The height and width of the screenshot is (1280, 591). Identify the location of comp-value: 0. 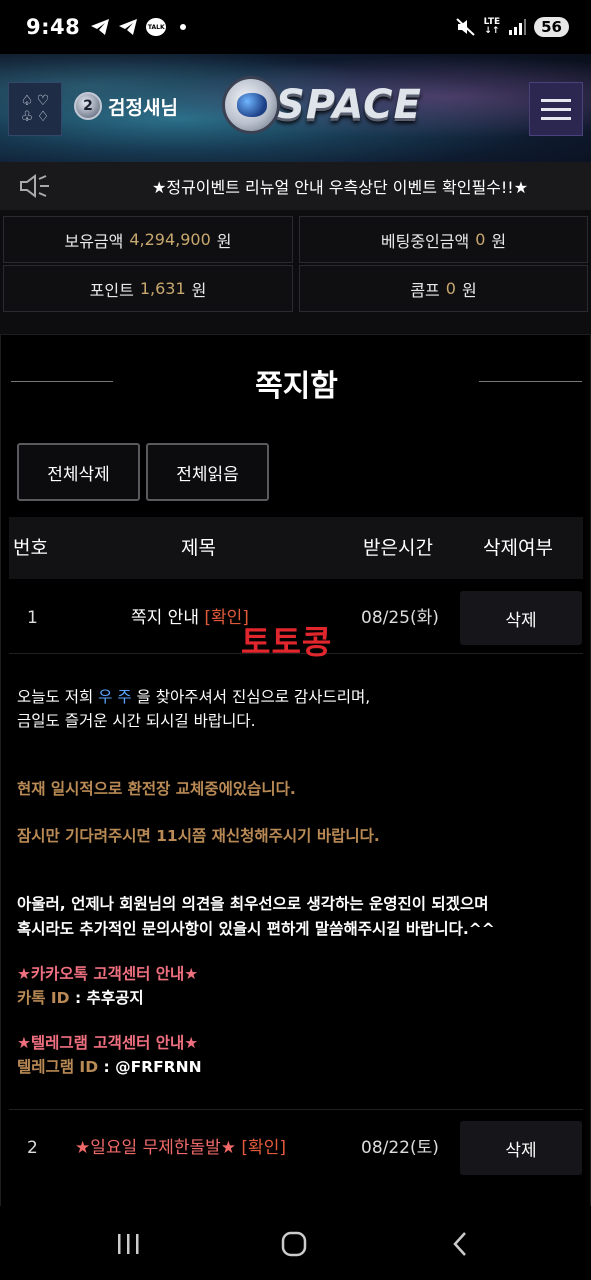
(450, 288).